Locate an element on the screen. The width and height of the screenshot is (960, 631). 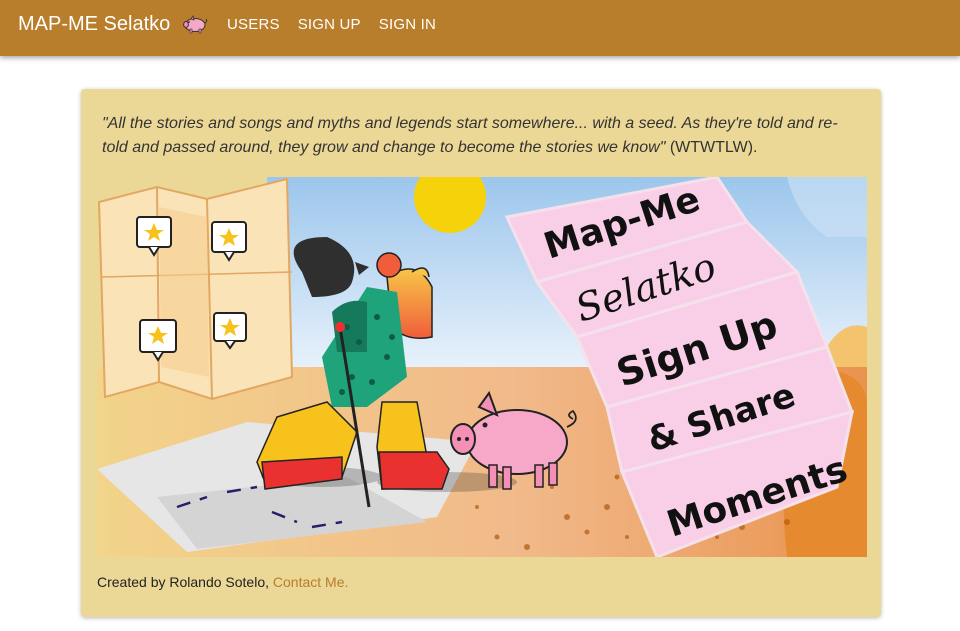
nav-link-sign-up: SIGN UP is located at coordinates (329, 25).